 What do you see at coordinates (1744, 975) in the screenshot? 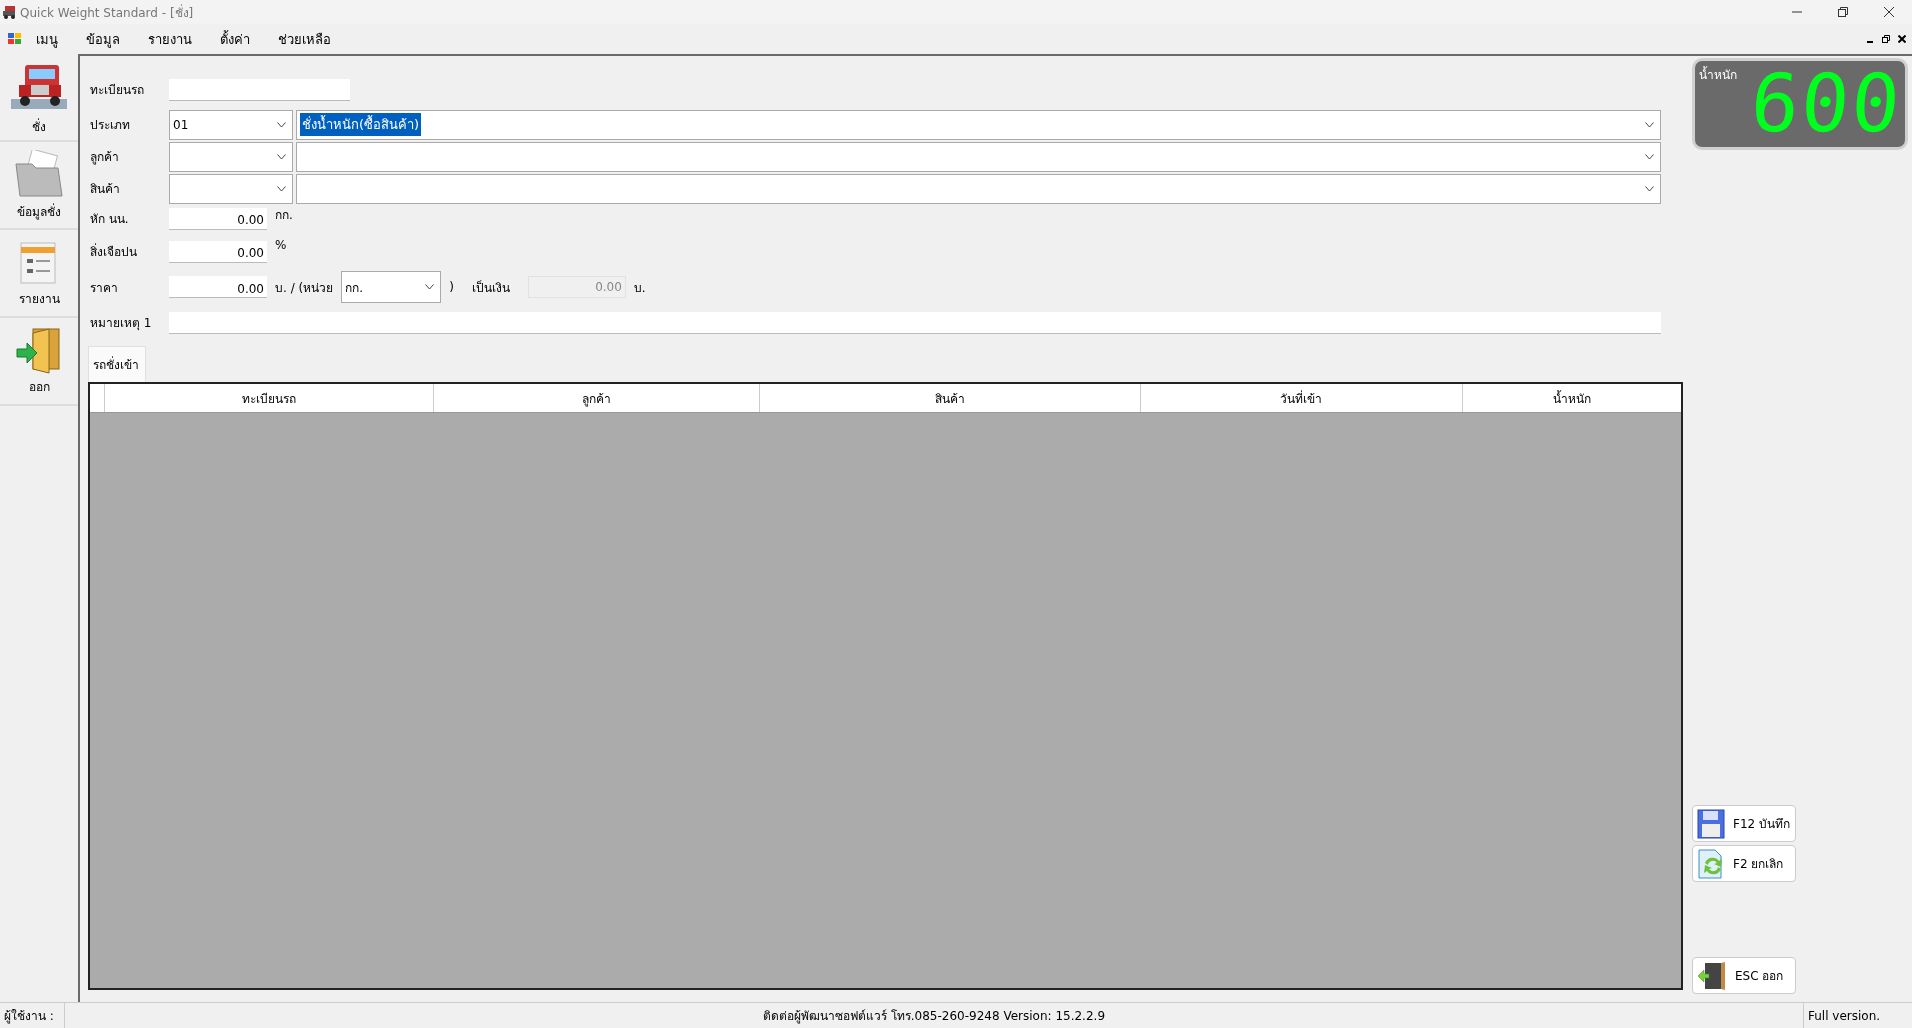
I see `exit-button: ESC ออก` at bounding box center [1744, 975].